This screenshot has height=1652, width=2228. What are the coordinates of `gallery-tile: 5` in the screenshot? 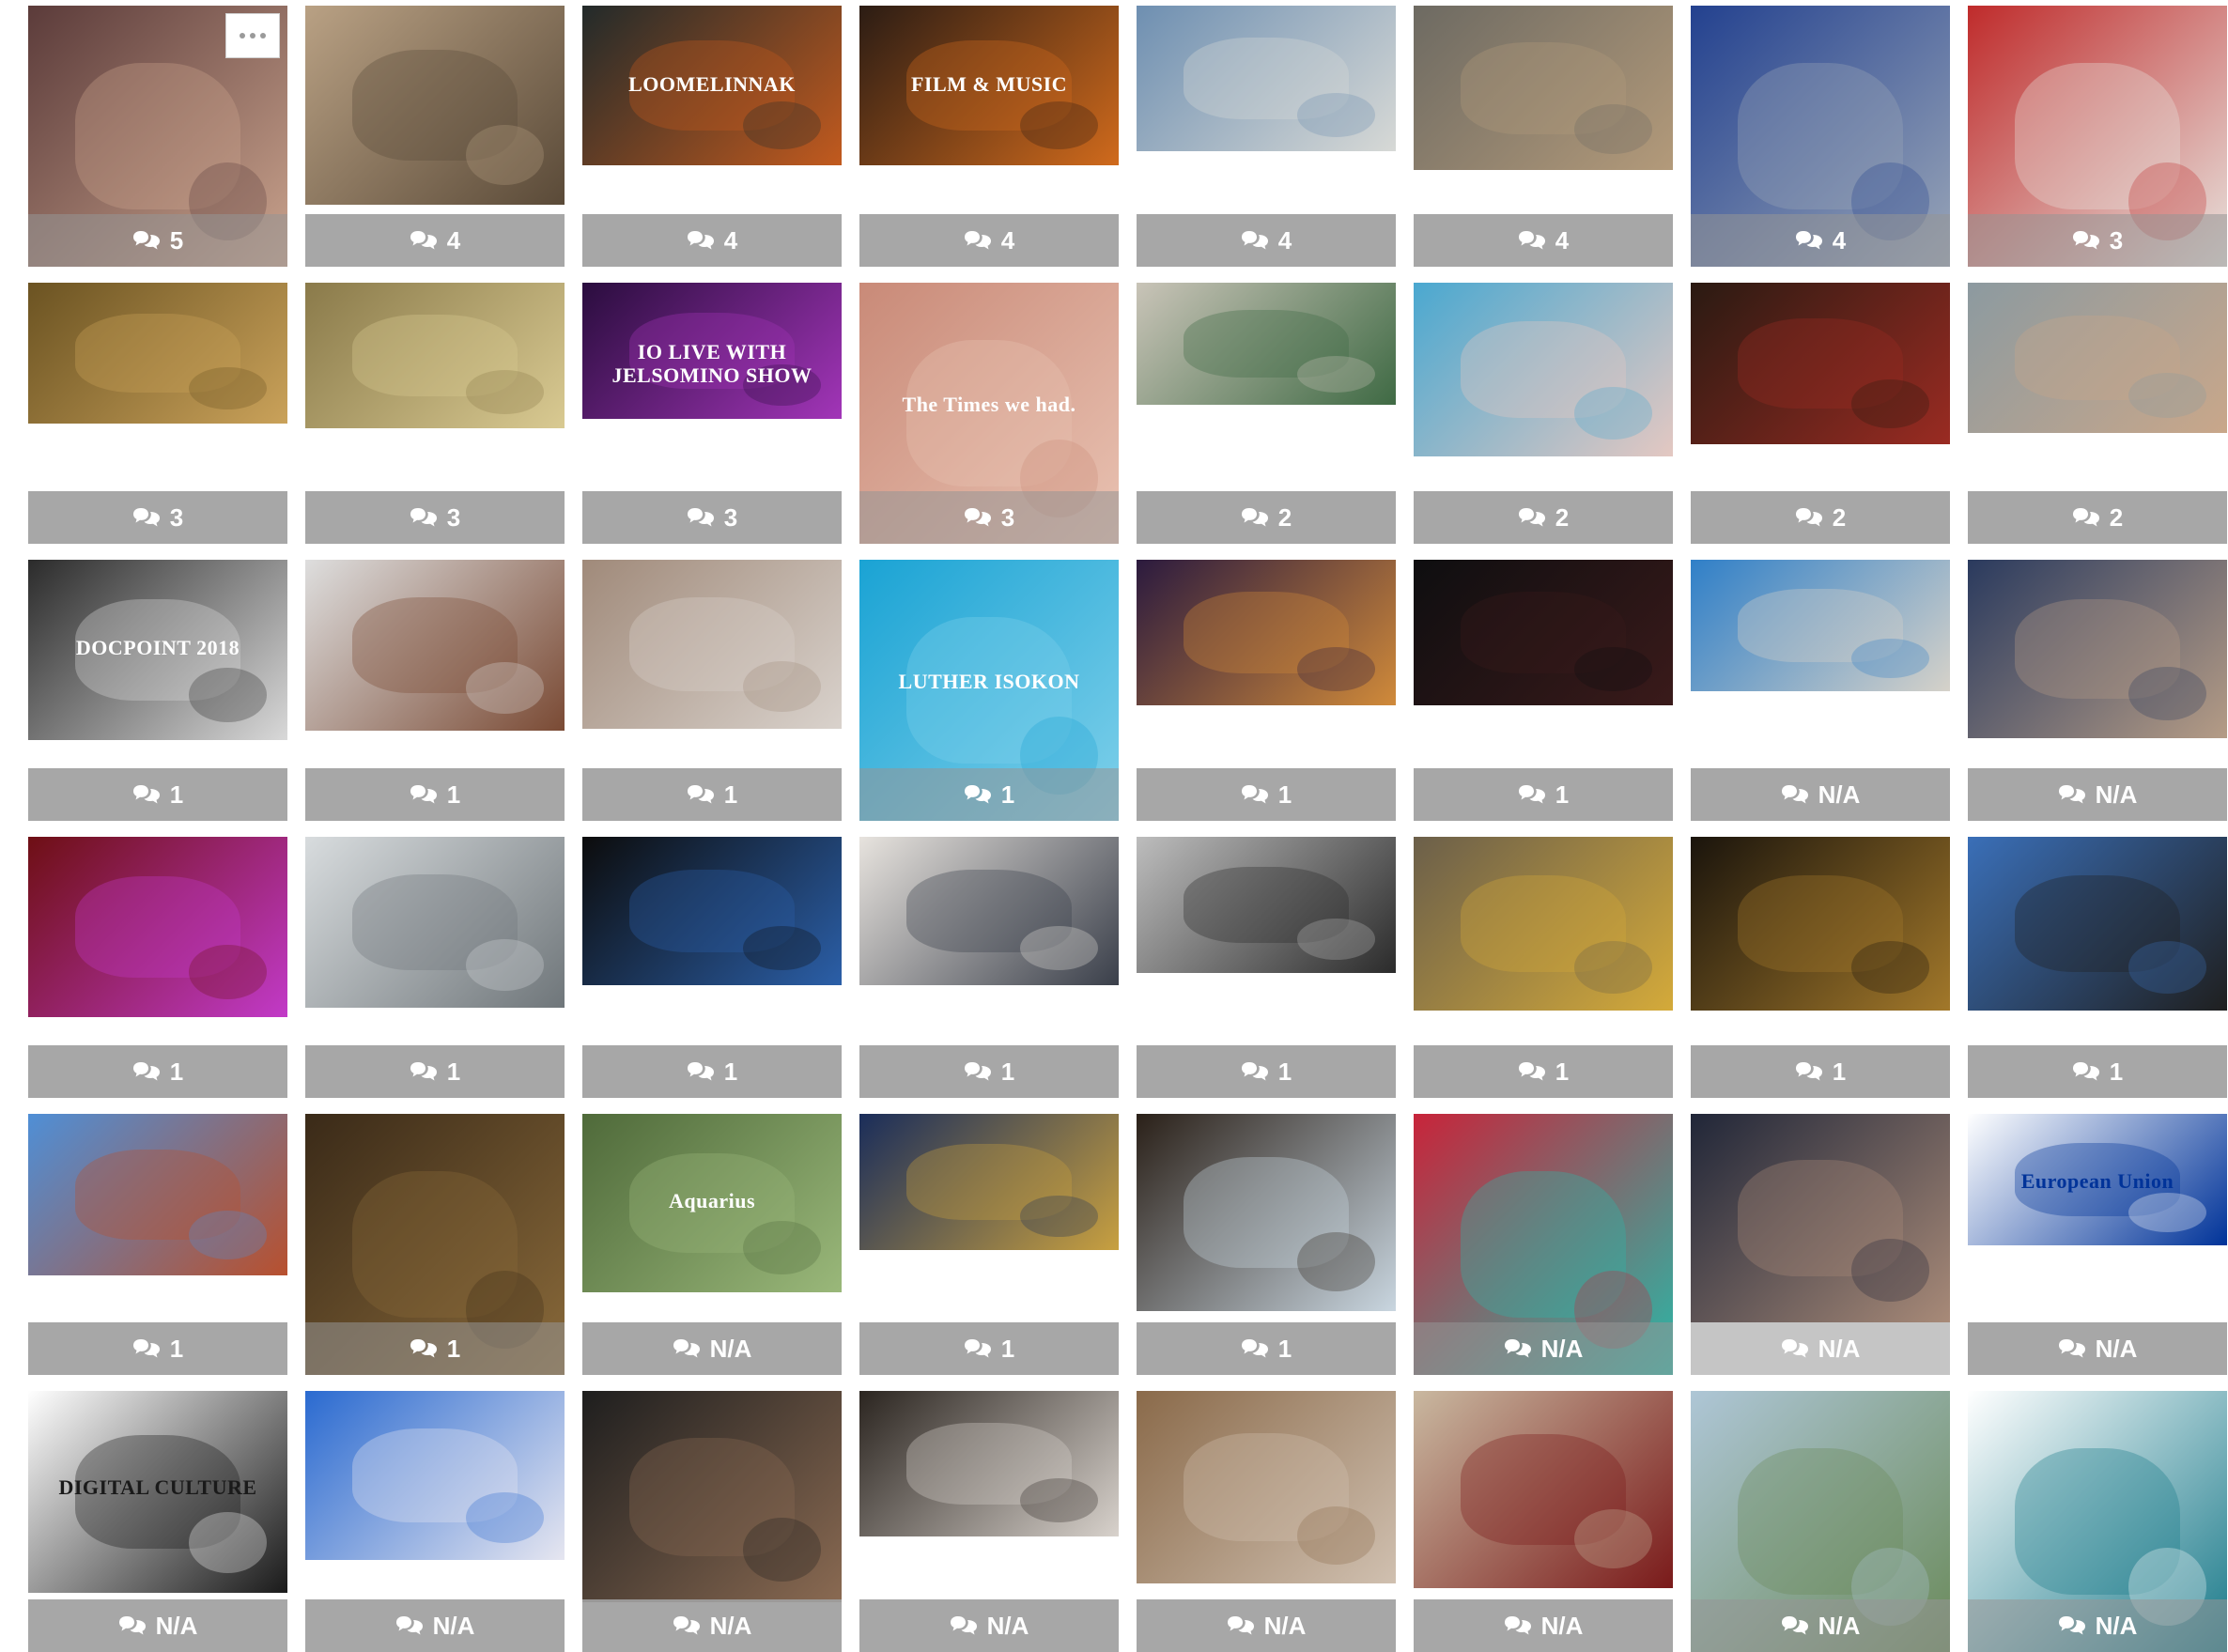 It's located at (157, 136).